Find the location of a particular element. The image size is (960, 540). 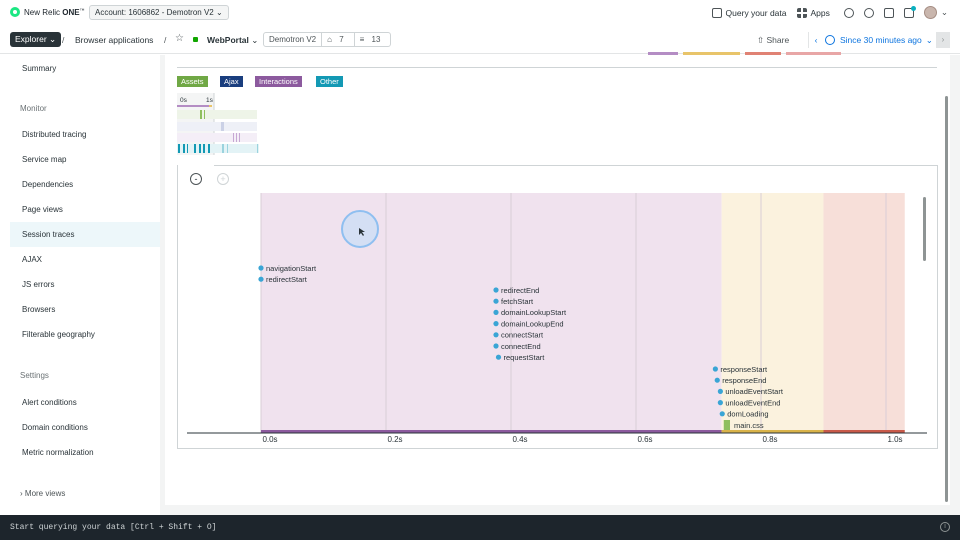

asset-label: main.css is located at coordinates (749, 425).